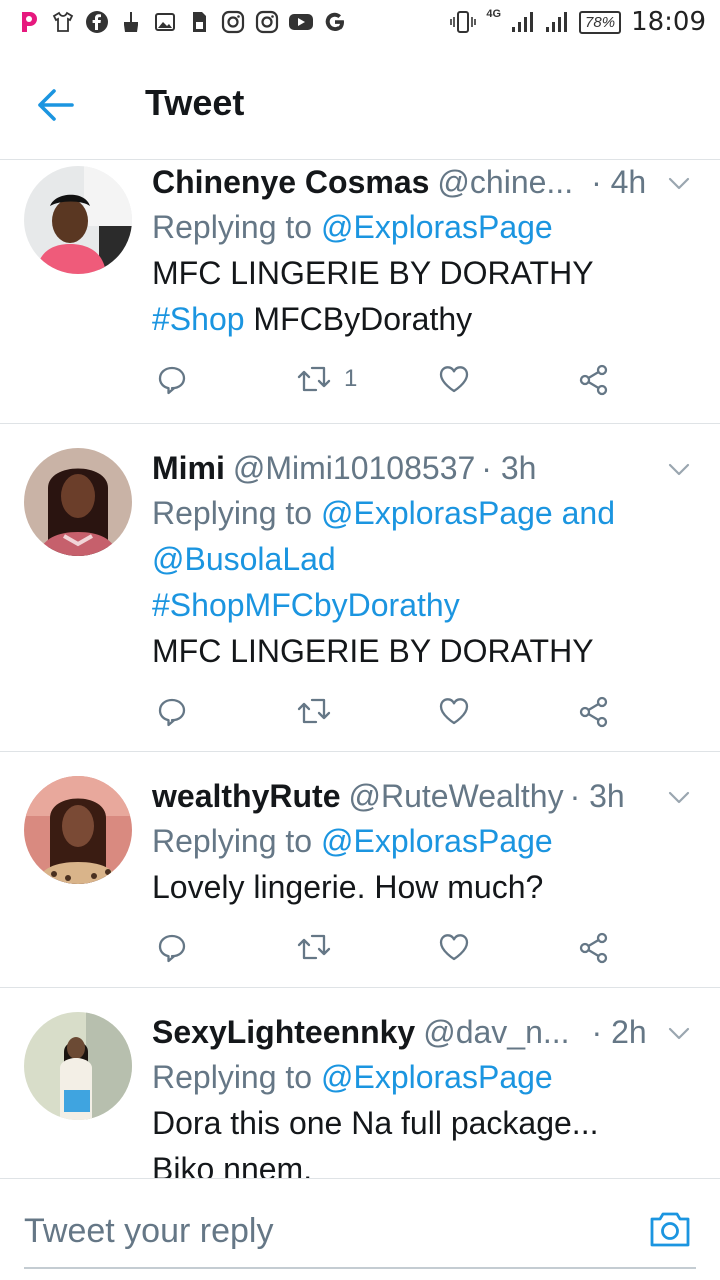 The image size is (720, 1280). Describe the element at coordinates (63, 22) in the screenshot. I see `tshirt-icon` at that location.